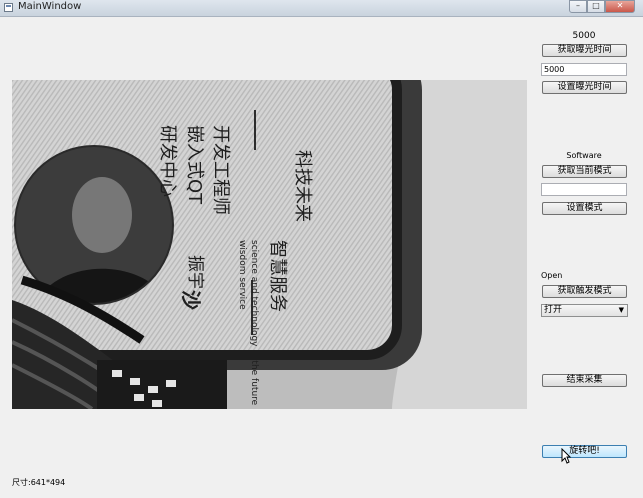  What do you see at coordinates (321, 8) in the screenshot?
I see `title-bar: MainWindow` at bounding box center [321, 8].